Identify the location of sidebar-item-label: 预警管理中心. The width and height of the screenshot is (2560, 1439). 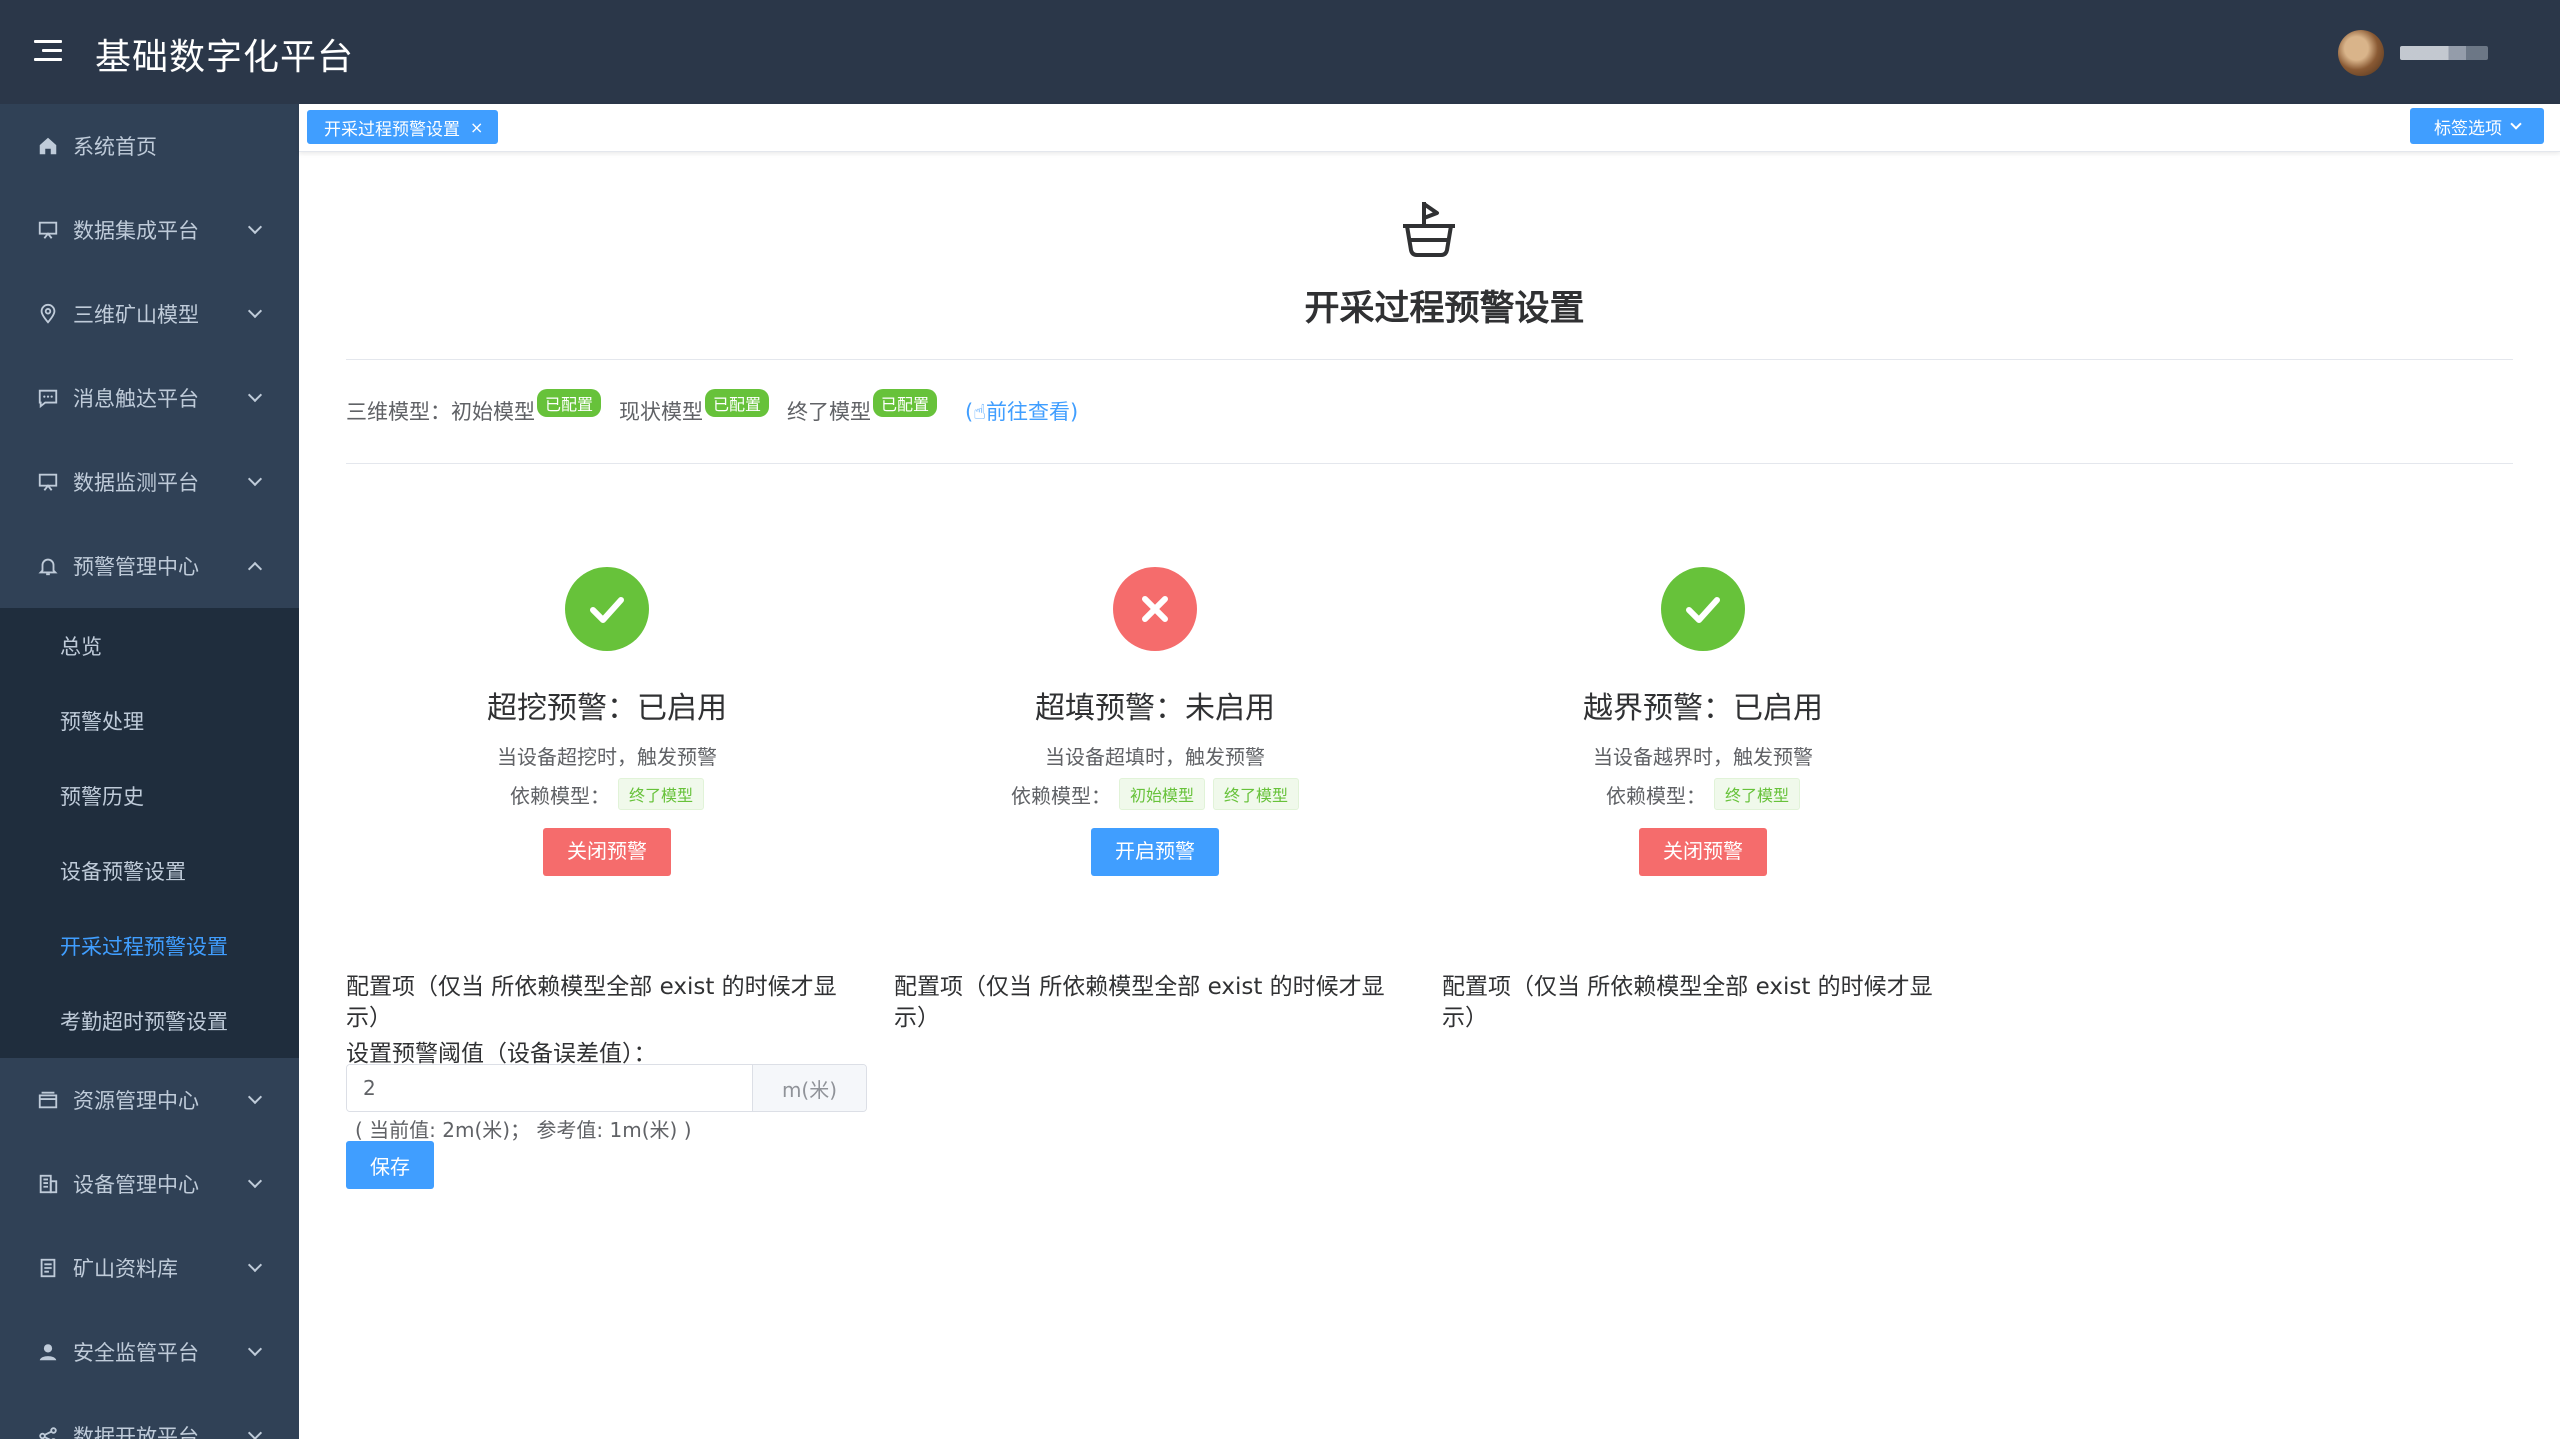
(136, 567).